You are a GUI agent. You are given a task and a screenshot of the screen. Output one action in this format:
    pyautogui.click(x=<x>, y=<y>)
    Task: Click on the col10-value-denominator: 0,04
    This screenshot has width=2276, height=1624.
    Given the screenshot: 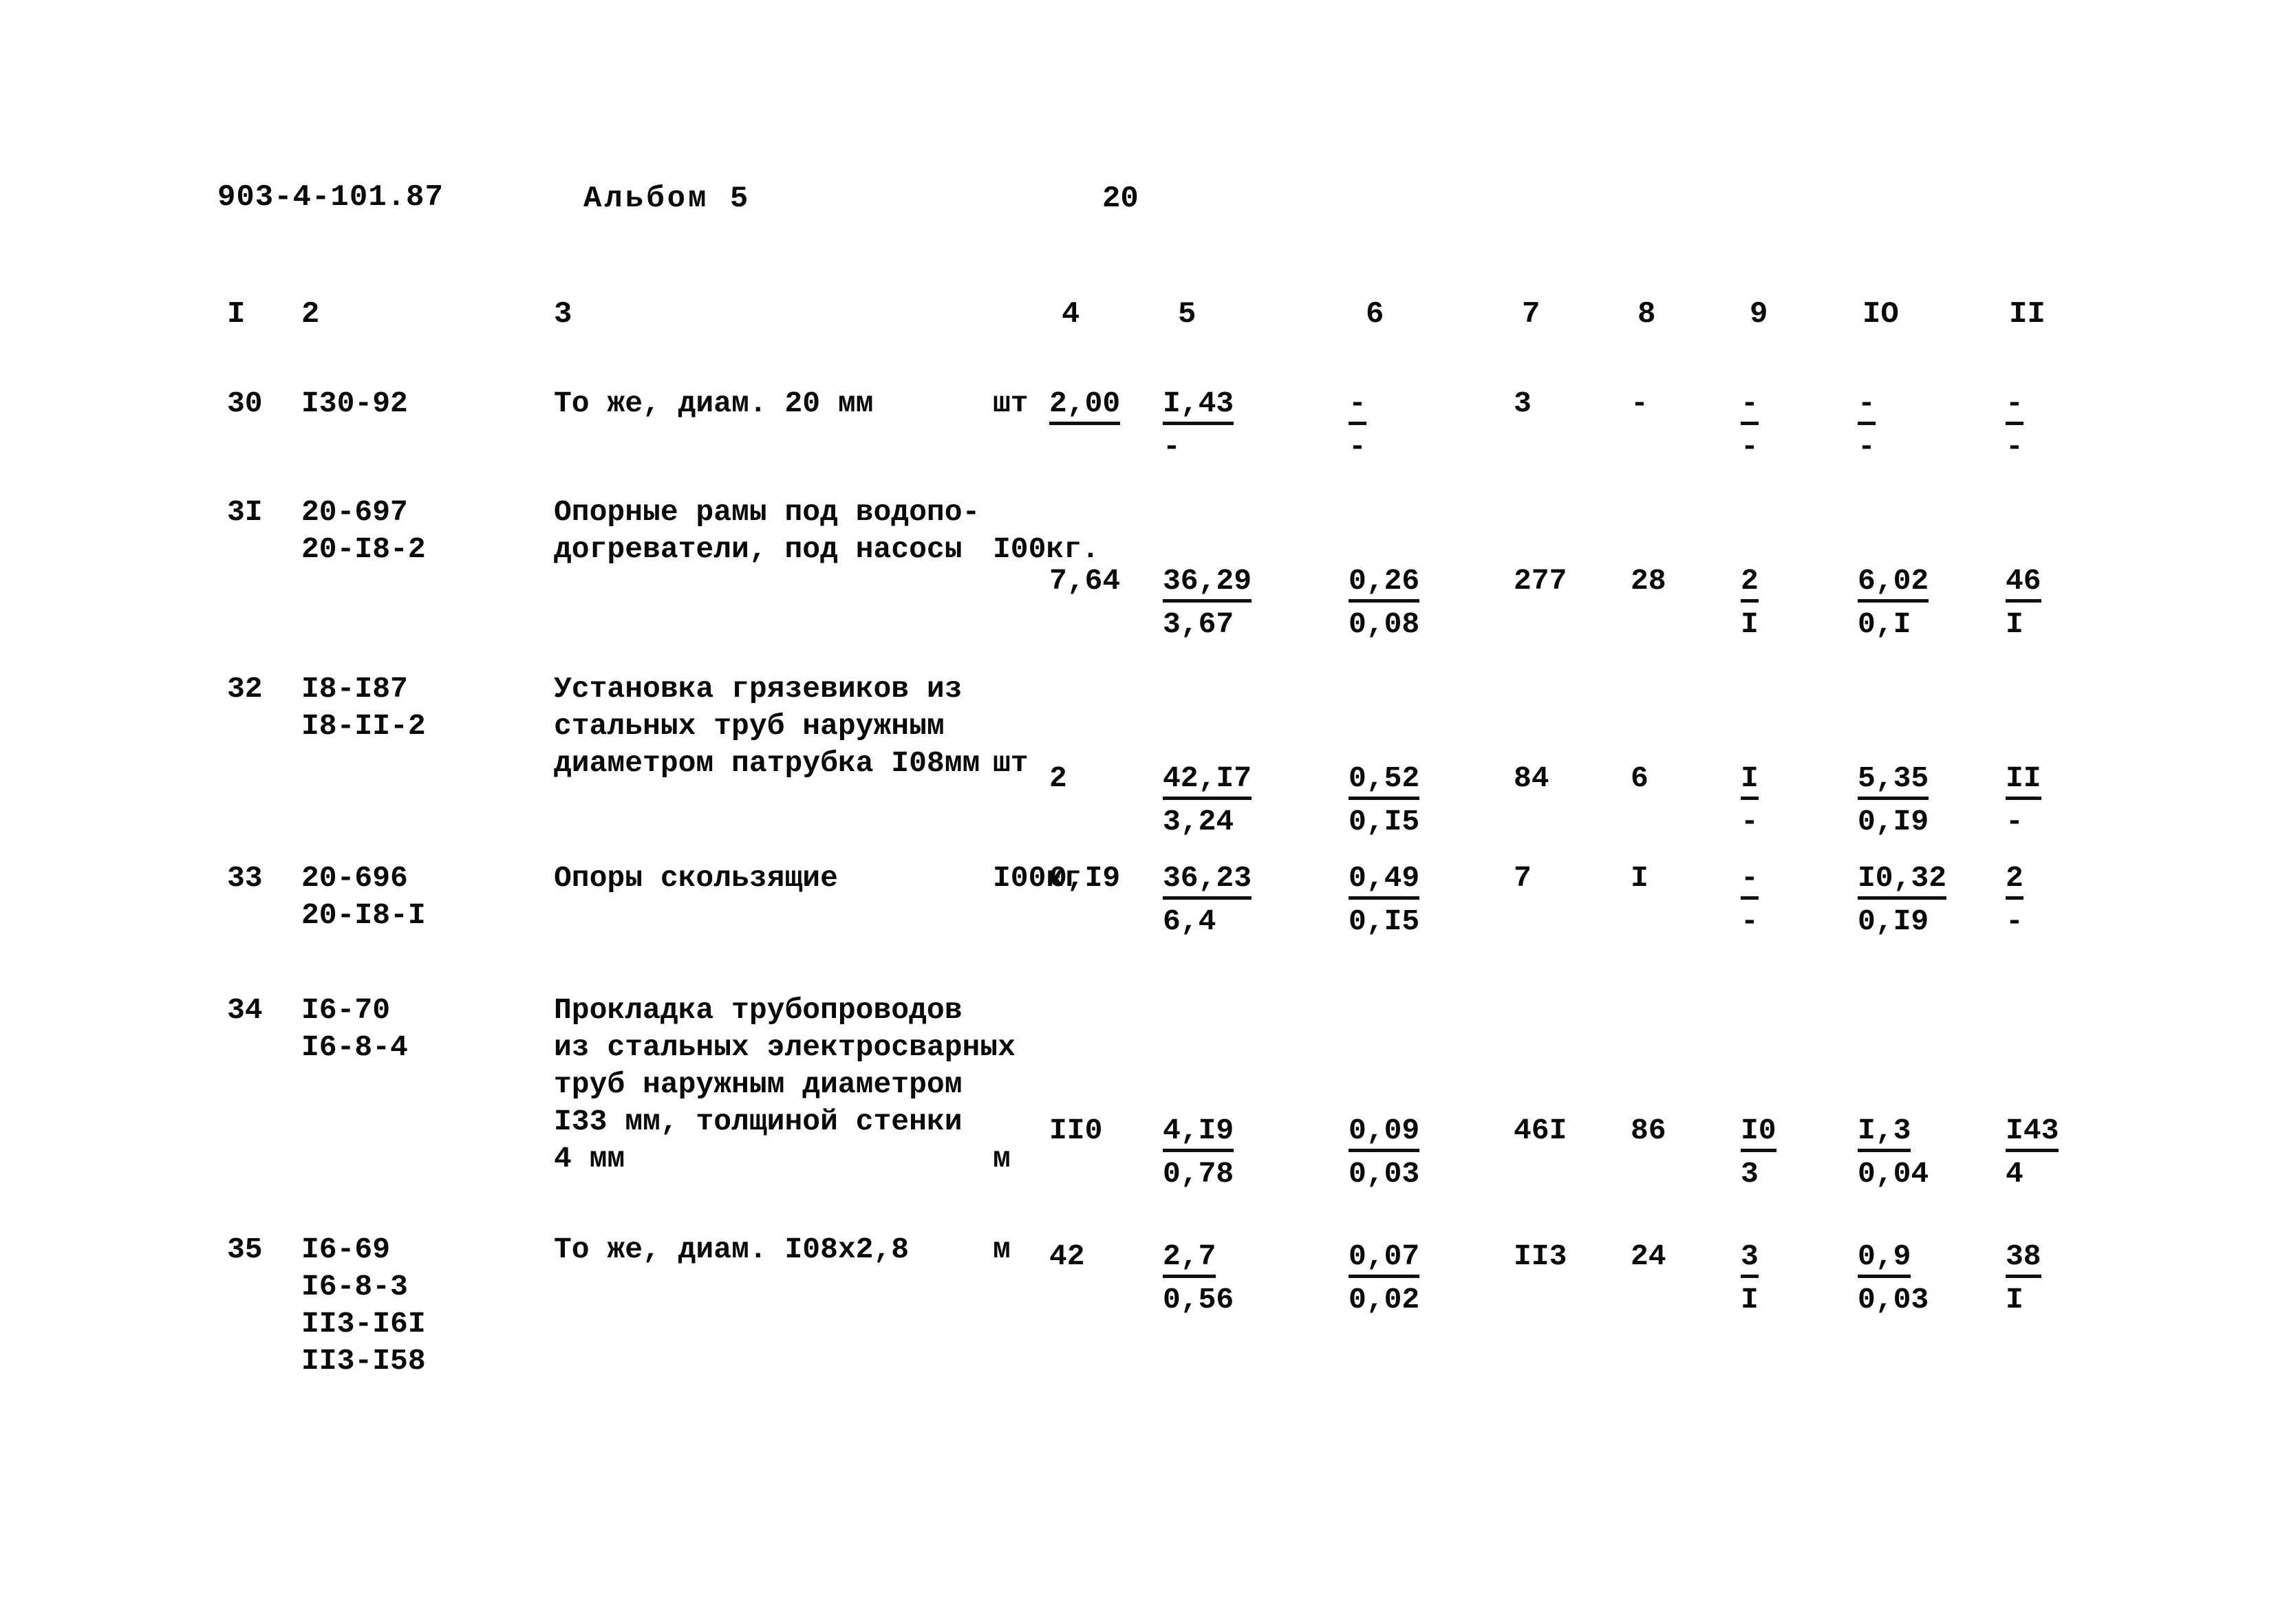 What is the action you would take?
    pyautogui.click(x=1893, y=1174)
    